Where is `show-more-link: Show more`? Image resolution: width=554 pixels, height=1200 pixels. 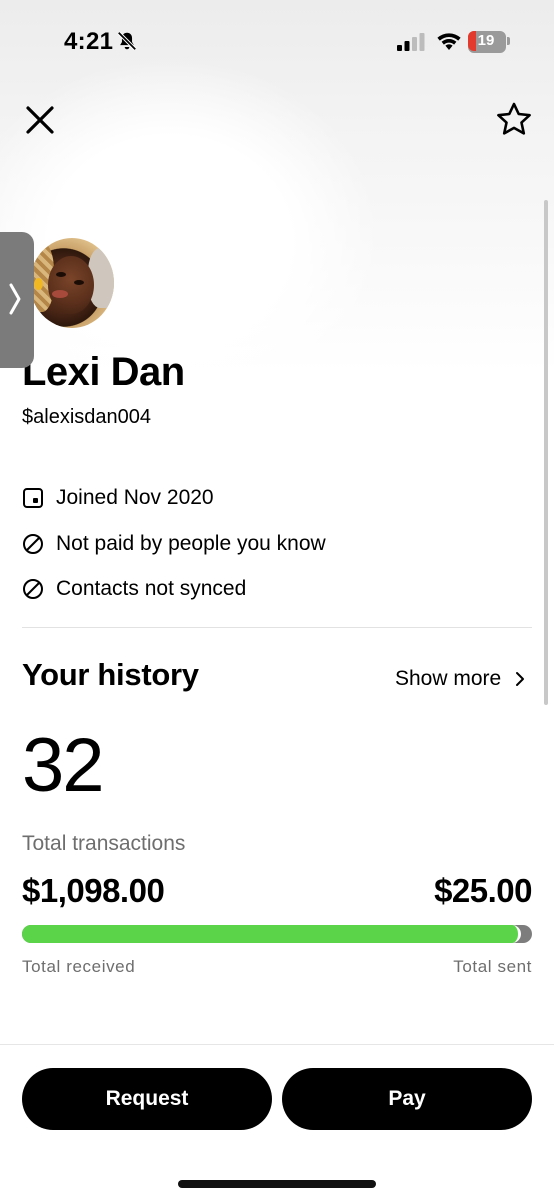 show-more-link: Show more is located at coordinates (460, 679).